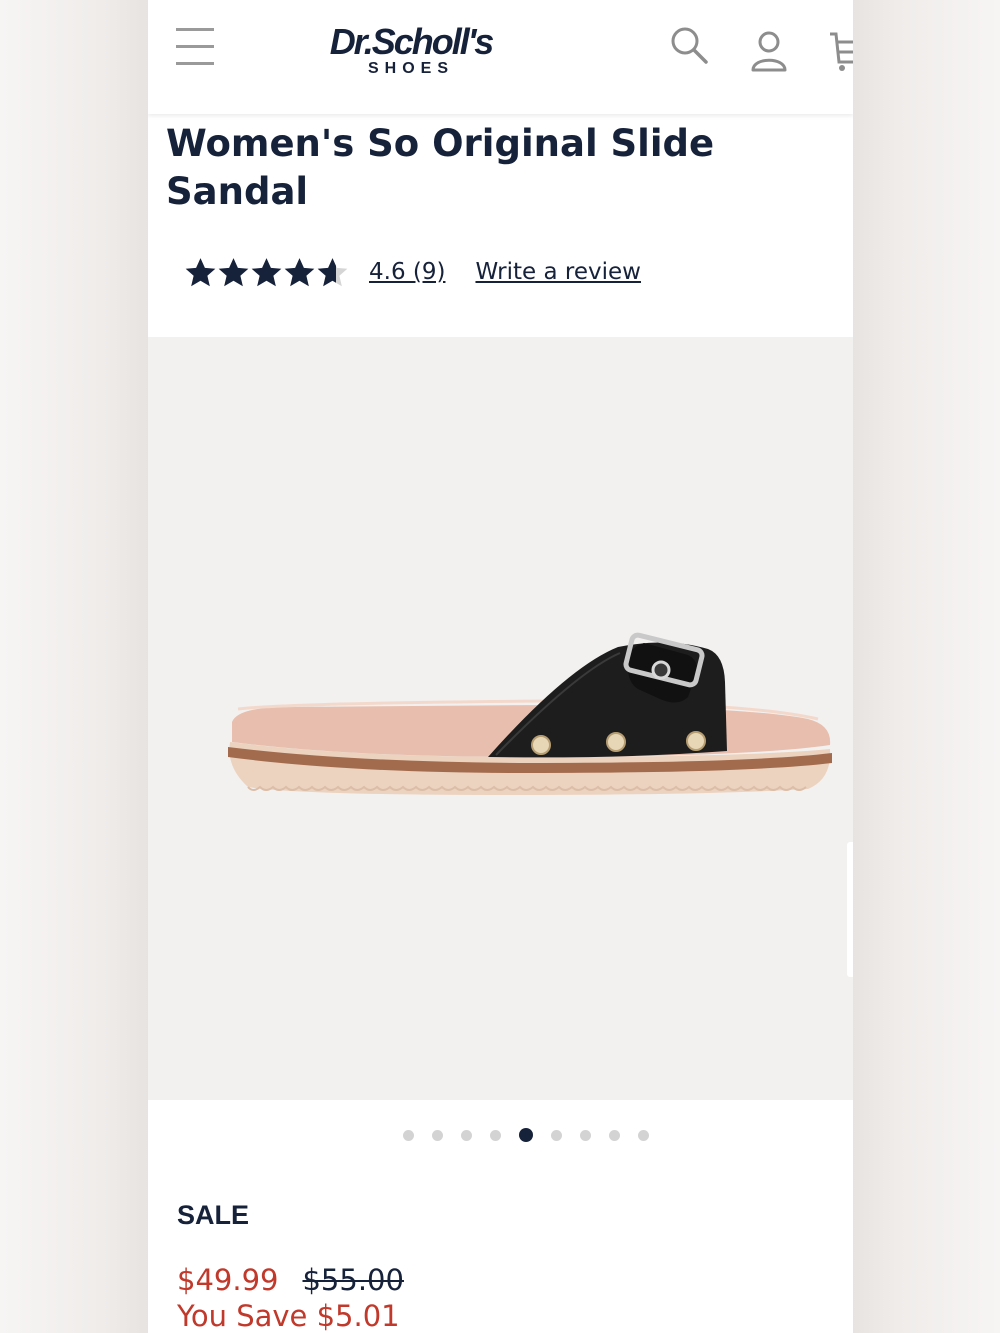  What do you see at coordinates (290, 1280) in the screenshot?
I see `price-row: $49.99 $55.00` at bounding box center [290, 1280].